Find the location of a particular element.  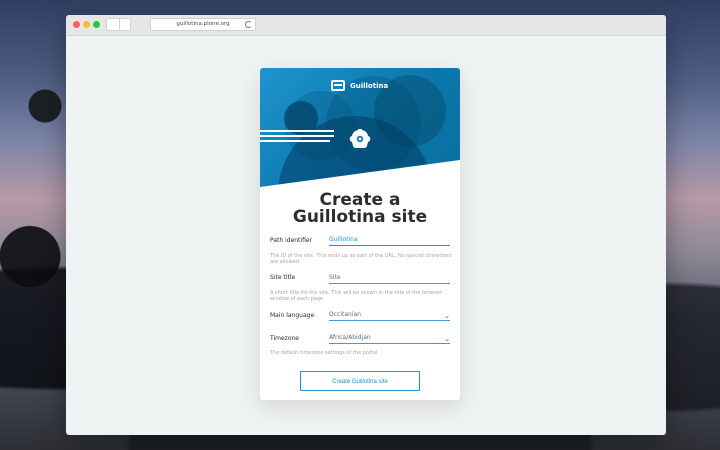

timezone-label: Timezone is located at coordinates (284, 338).